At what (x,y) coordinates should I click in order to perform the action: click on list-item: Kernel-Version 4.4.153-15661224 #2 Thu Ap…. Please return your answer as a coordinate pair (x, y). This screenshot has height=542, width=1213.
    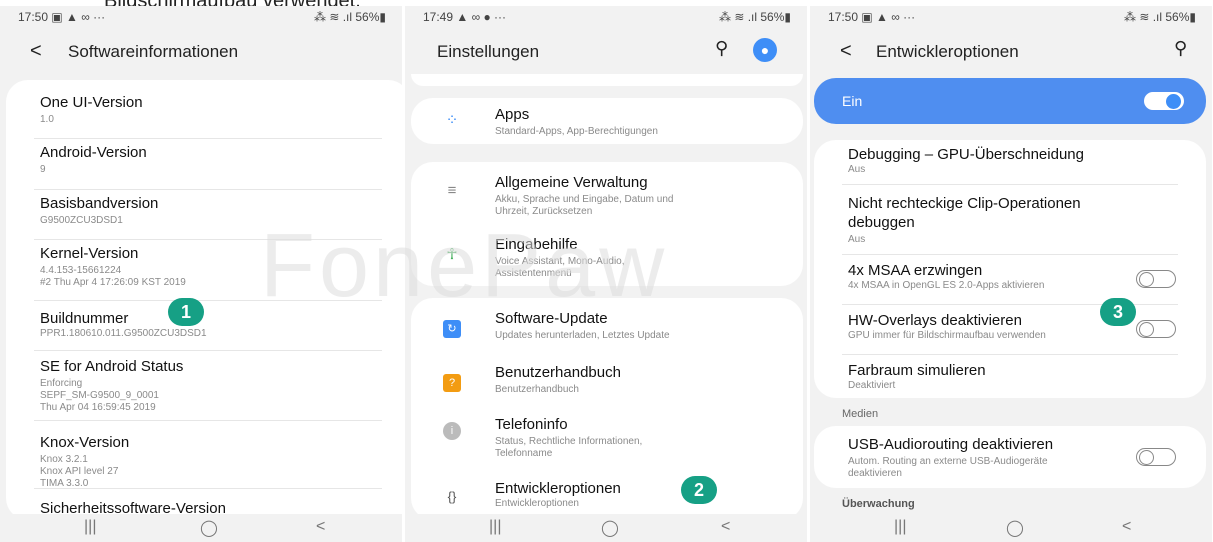
    Looking at the image, I should click on (204, 270).